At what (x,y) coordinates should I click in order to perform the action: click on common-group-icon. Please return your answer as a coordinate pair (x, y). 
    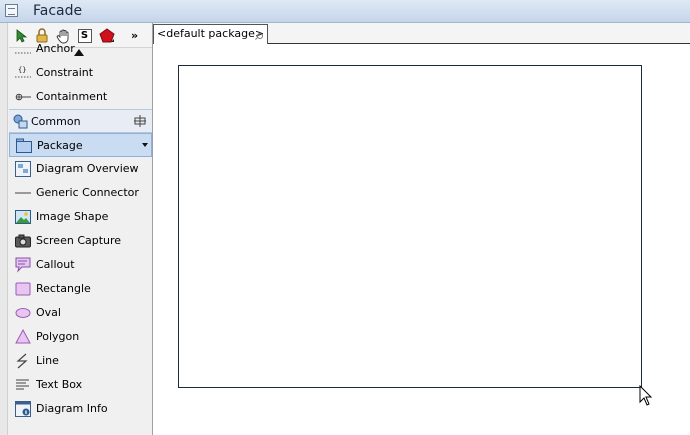
    Looking at the image, I should click on (20, 121).